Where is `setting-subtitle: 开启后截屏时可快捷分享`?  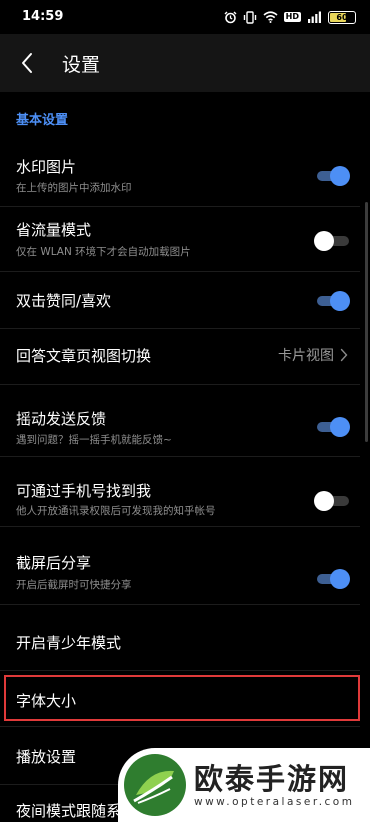
setting-subtitle: 开启后截屏时可快捷分享 is located at coordinates (74, 585).